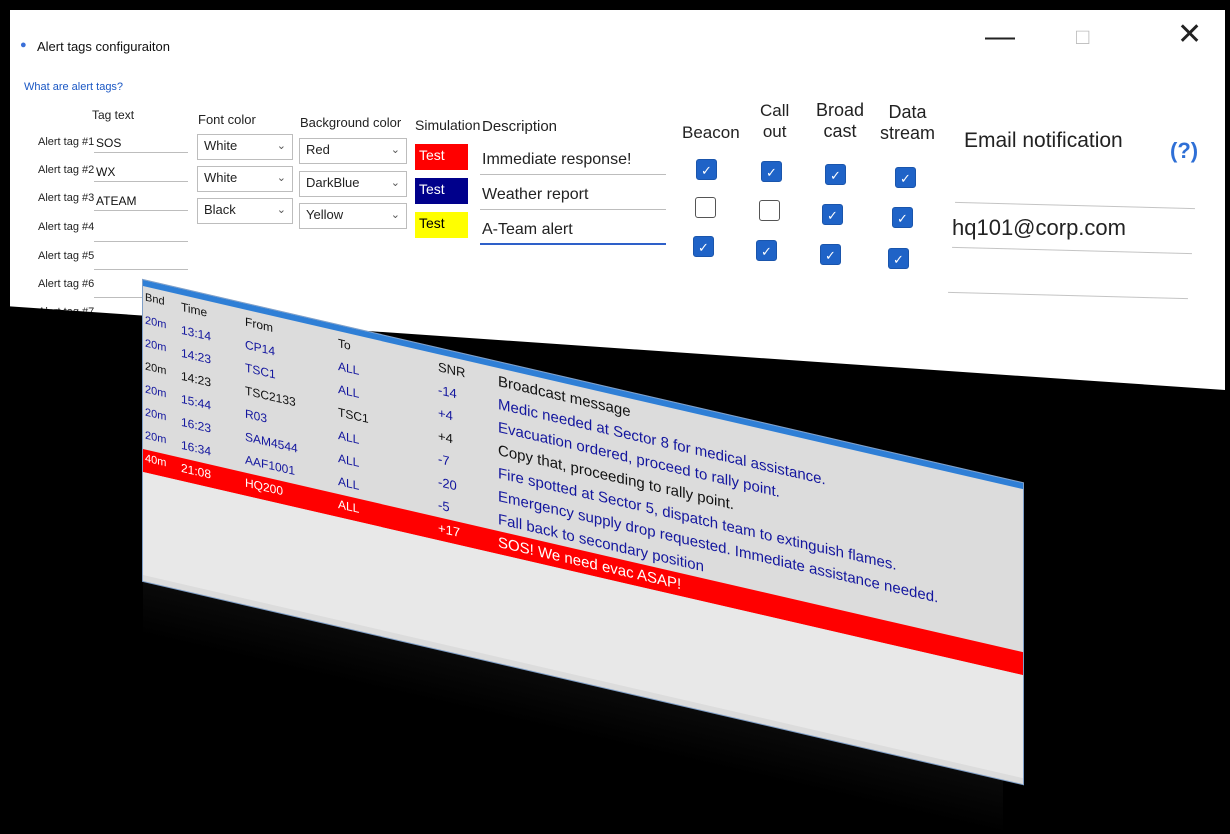  Describe the element at coordinates (66, 142) in the screenshot. I see `row-label-1: Alert tag #1` at that location.